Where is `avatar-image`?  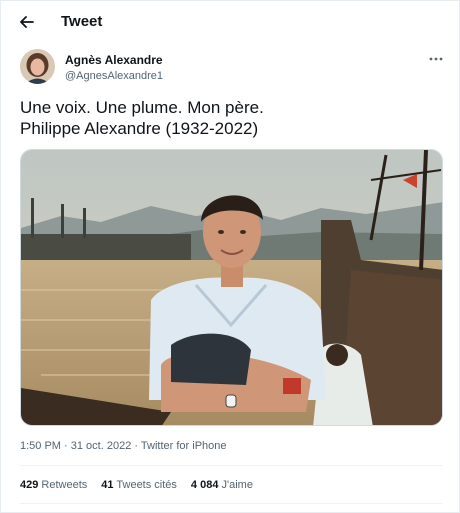 avatar-image is located at coordinates (37, 66).